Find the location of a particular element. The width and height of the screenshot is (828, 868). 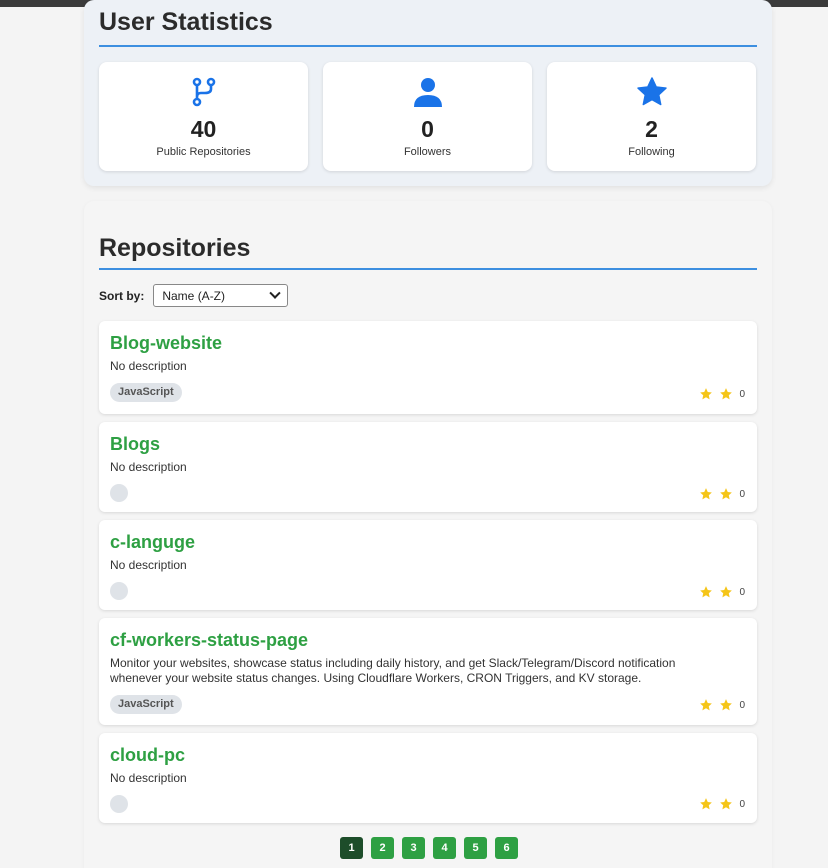

repo-name-link: cloud-pc is located at coordinates (147, 755).